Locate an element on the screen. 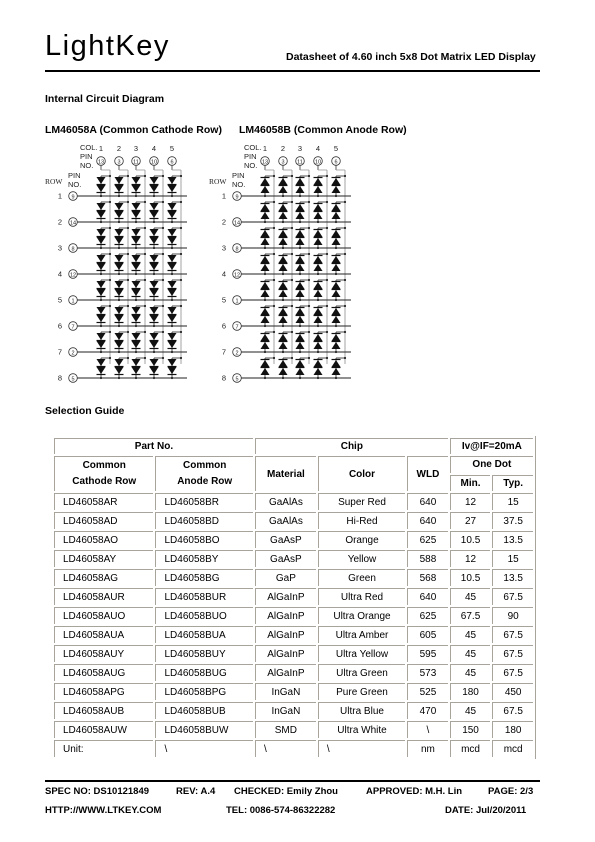 The width and height of the screenshot is (595, 842). unit-cell-wld: nm is located at coordinates (427, 748).